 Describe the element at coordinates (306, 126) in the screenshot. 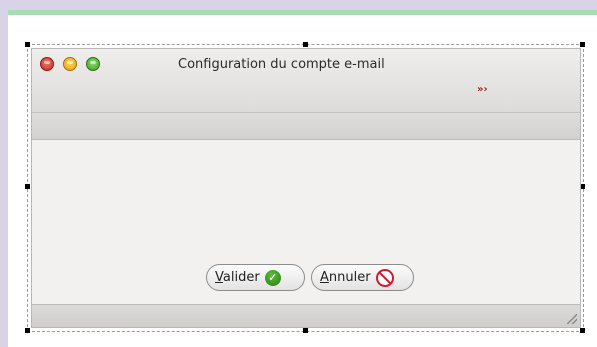

I see `toolbar` at that location.